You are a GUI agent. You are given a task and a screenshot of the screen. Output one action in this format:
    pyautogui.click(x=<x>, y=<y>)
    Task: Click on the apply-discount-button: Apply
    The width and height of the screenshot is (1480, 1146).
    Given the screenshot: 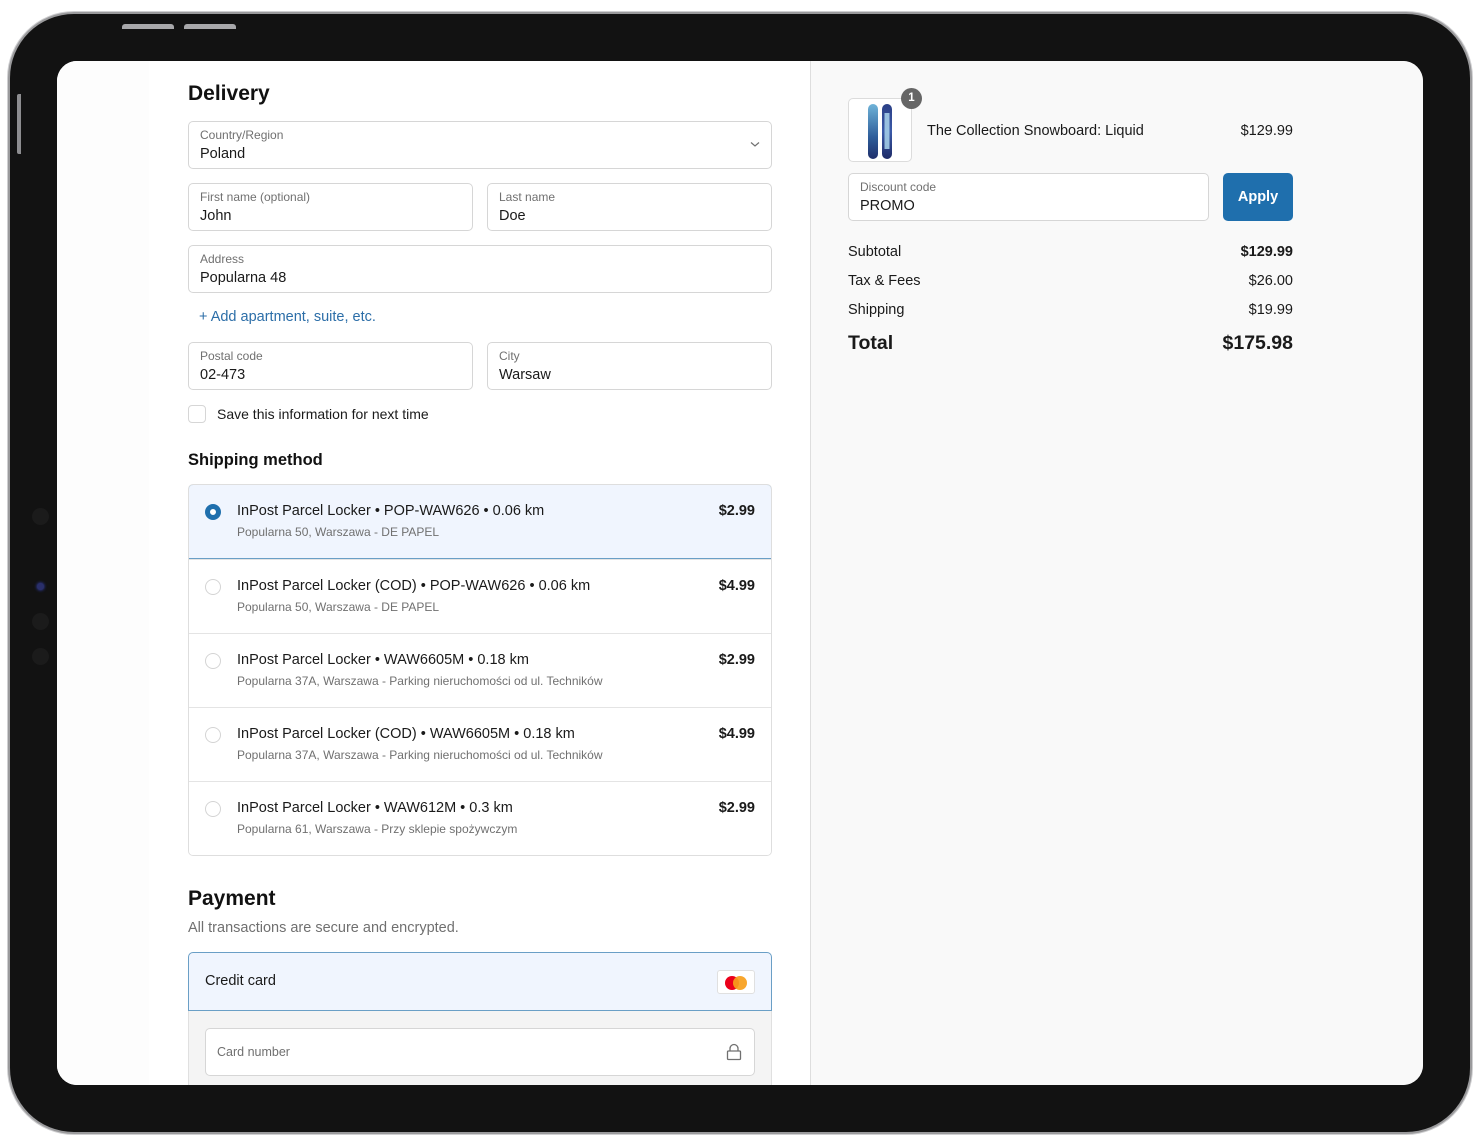 What is the action you would take?
    pyautogui.click(x=1258, y=197)
    